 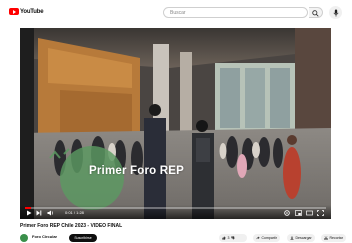 I want to click on clip-icon, so click(x=326, y=238).